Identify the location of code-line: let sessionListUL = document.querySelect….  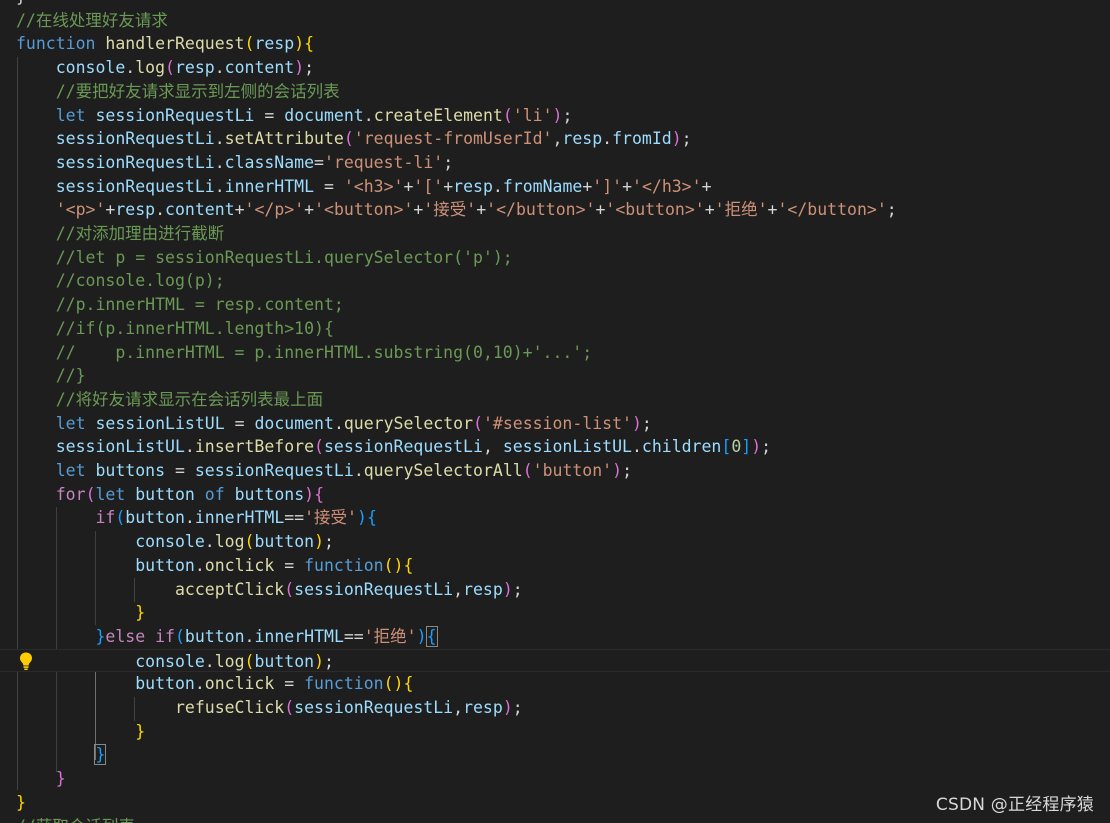
(555, 424).